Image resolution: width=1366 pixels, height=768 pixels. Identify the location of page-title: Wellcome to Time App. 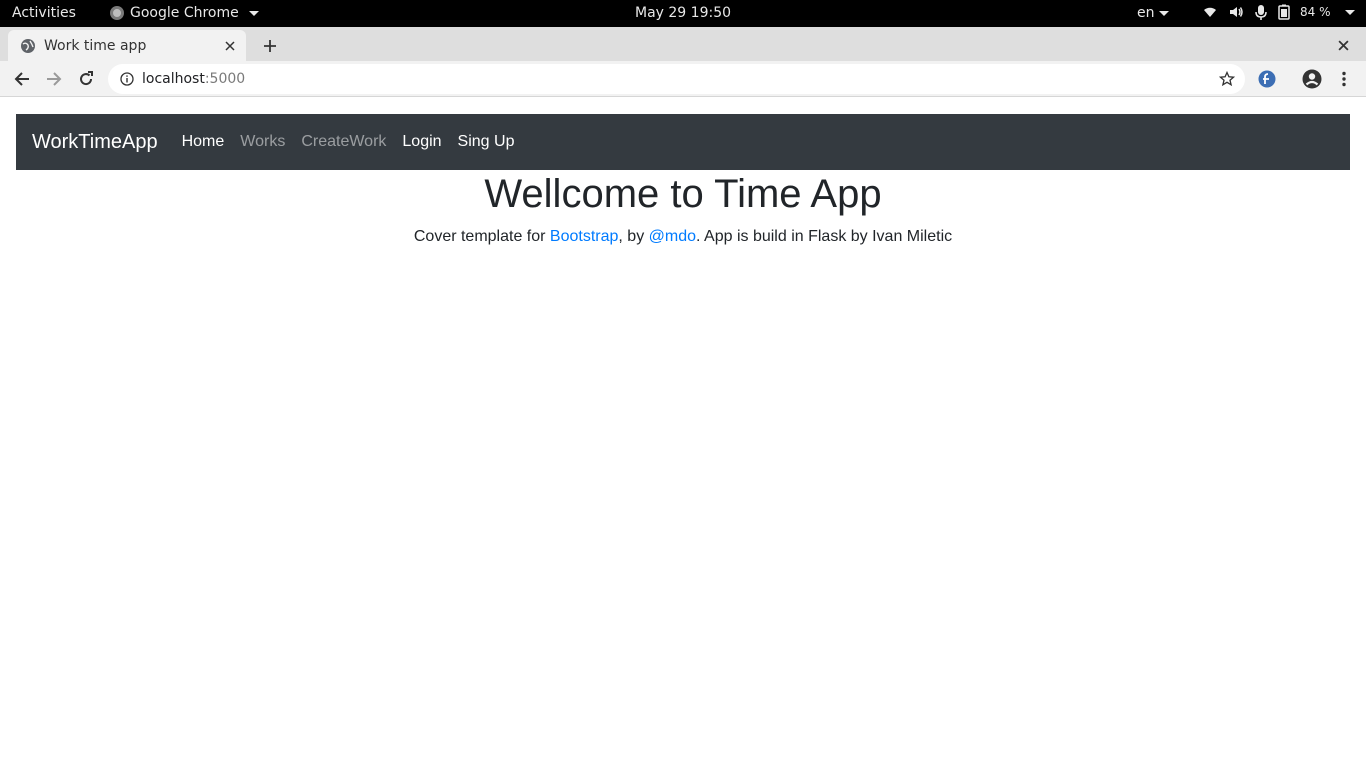
(683, 194).